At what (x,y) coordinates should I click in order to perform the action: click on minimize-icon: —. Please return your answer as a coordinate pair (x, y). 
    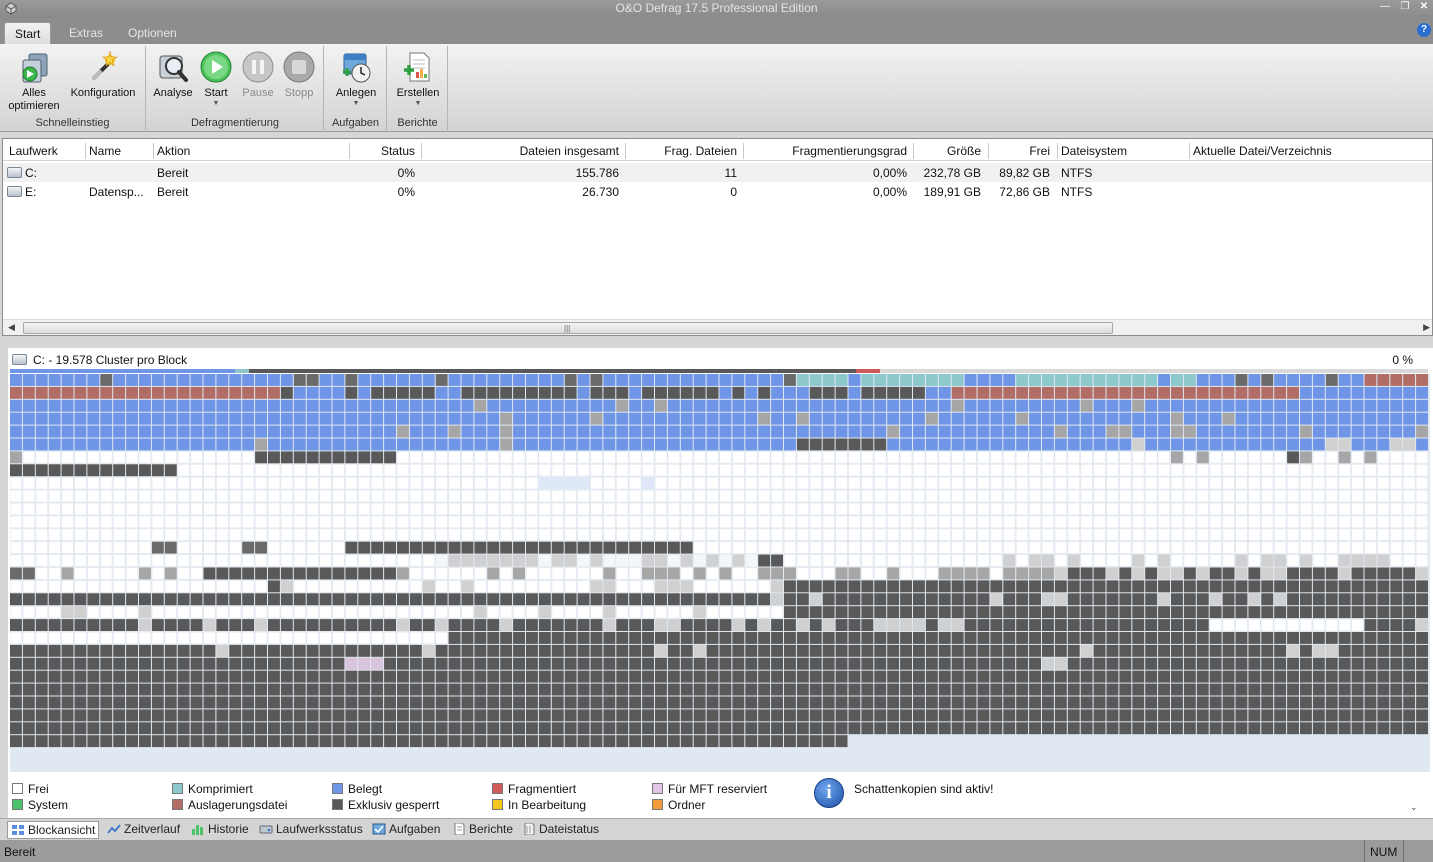
    Looking at the image, I should click on (1385, 7).